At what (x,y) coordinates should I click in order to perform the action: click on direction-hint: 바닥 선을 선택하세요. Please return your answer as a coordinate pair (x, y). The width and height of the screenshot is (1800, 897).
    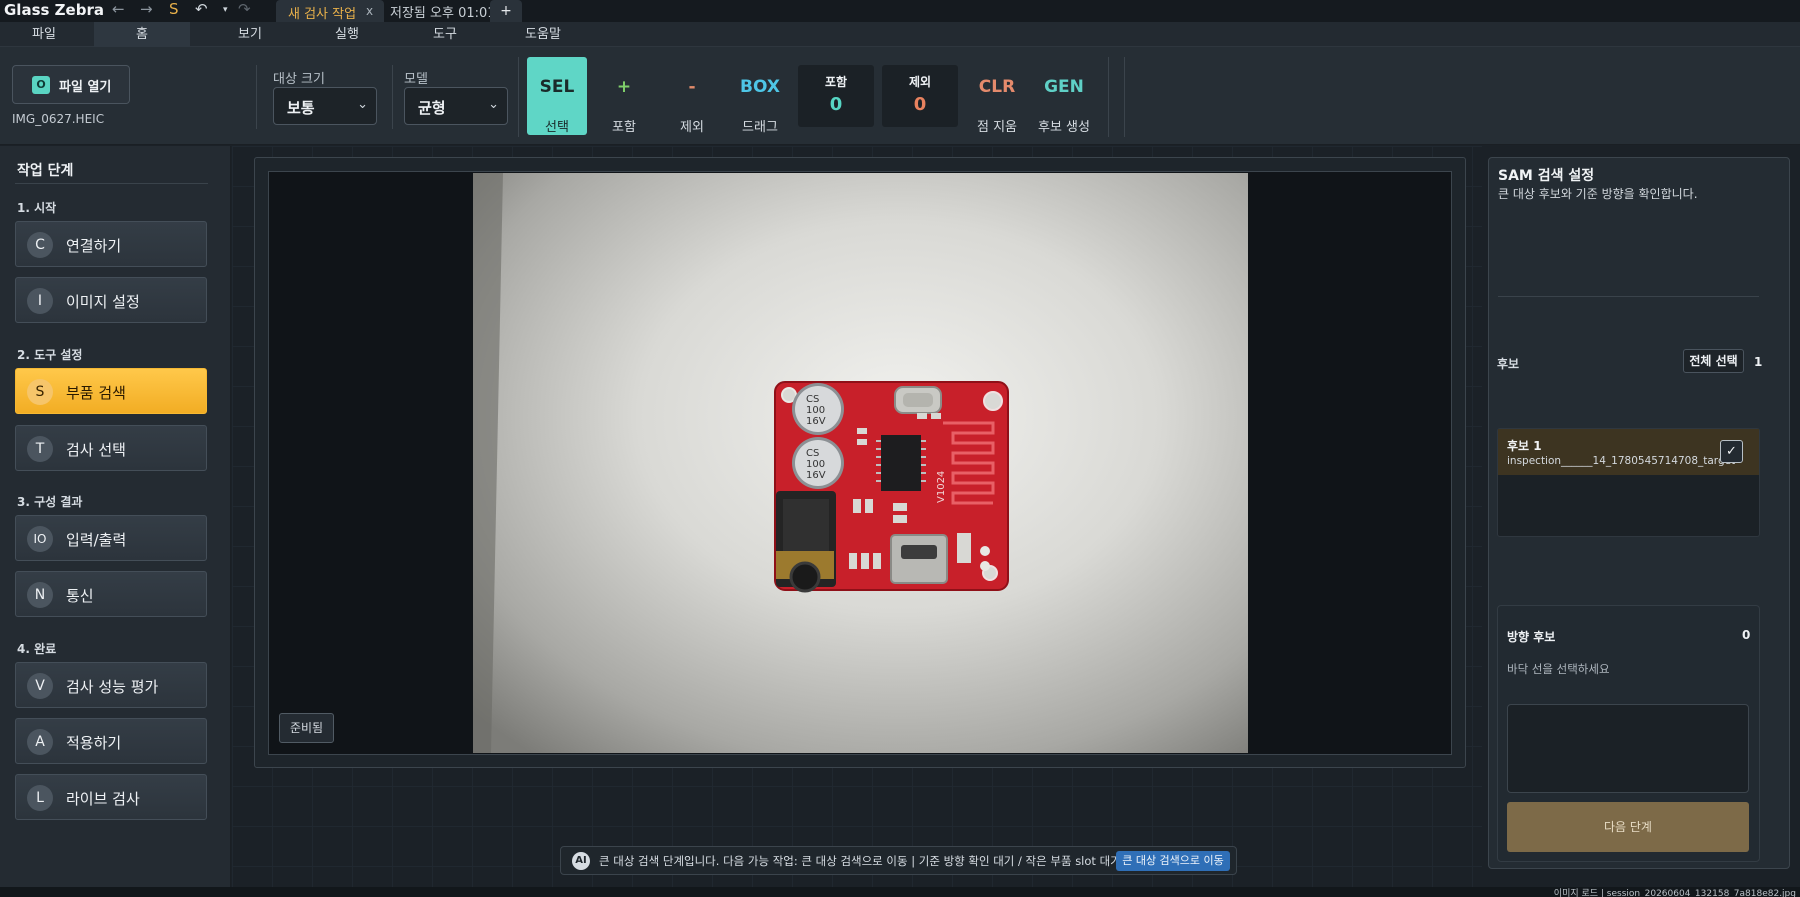
    Looking at the image, I should click on (1558, 669).